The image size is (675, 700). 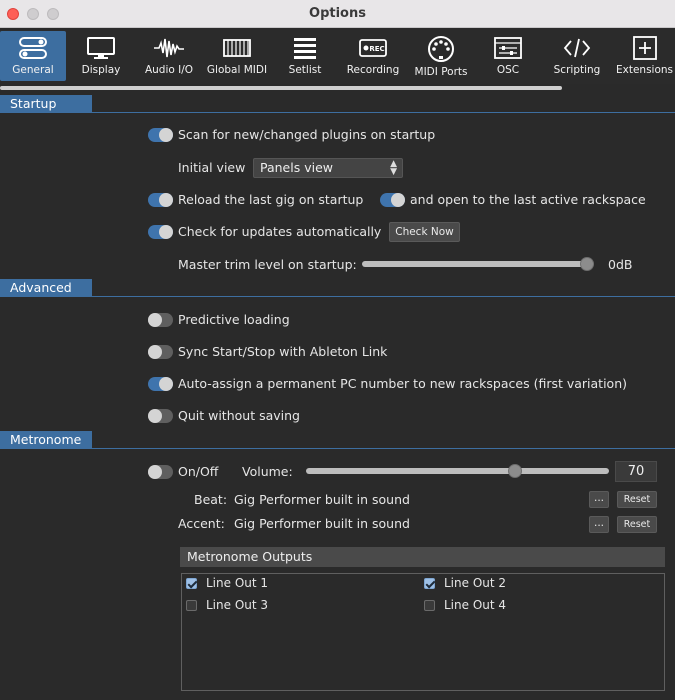 What do you see at coordinates (393, 168) in the screenshot?
I see `updown-arrows-icon: ▲ ▼` at bounding box center [393, 168].